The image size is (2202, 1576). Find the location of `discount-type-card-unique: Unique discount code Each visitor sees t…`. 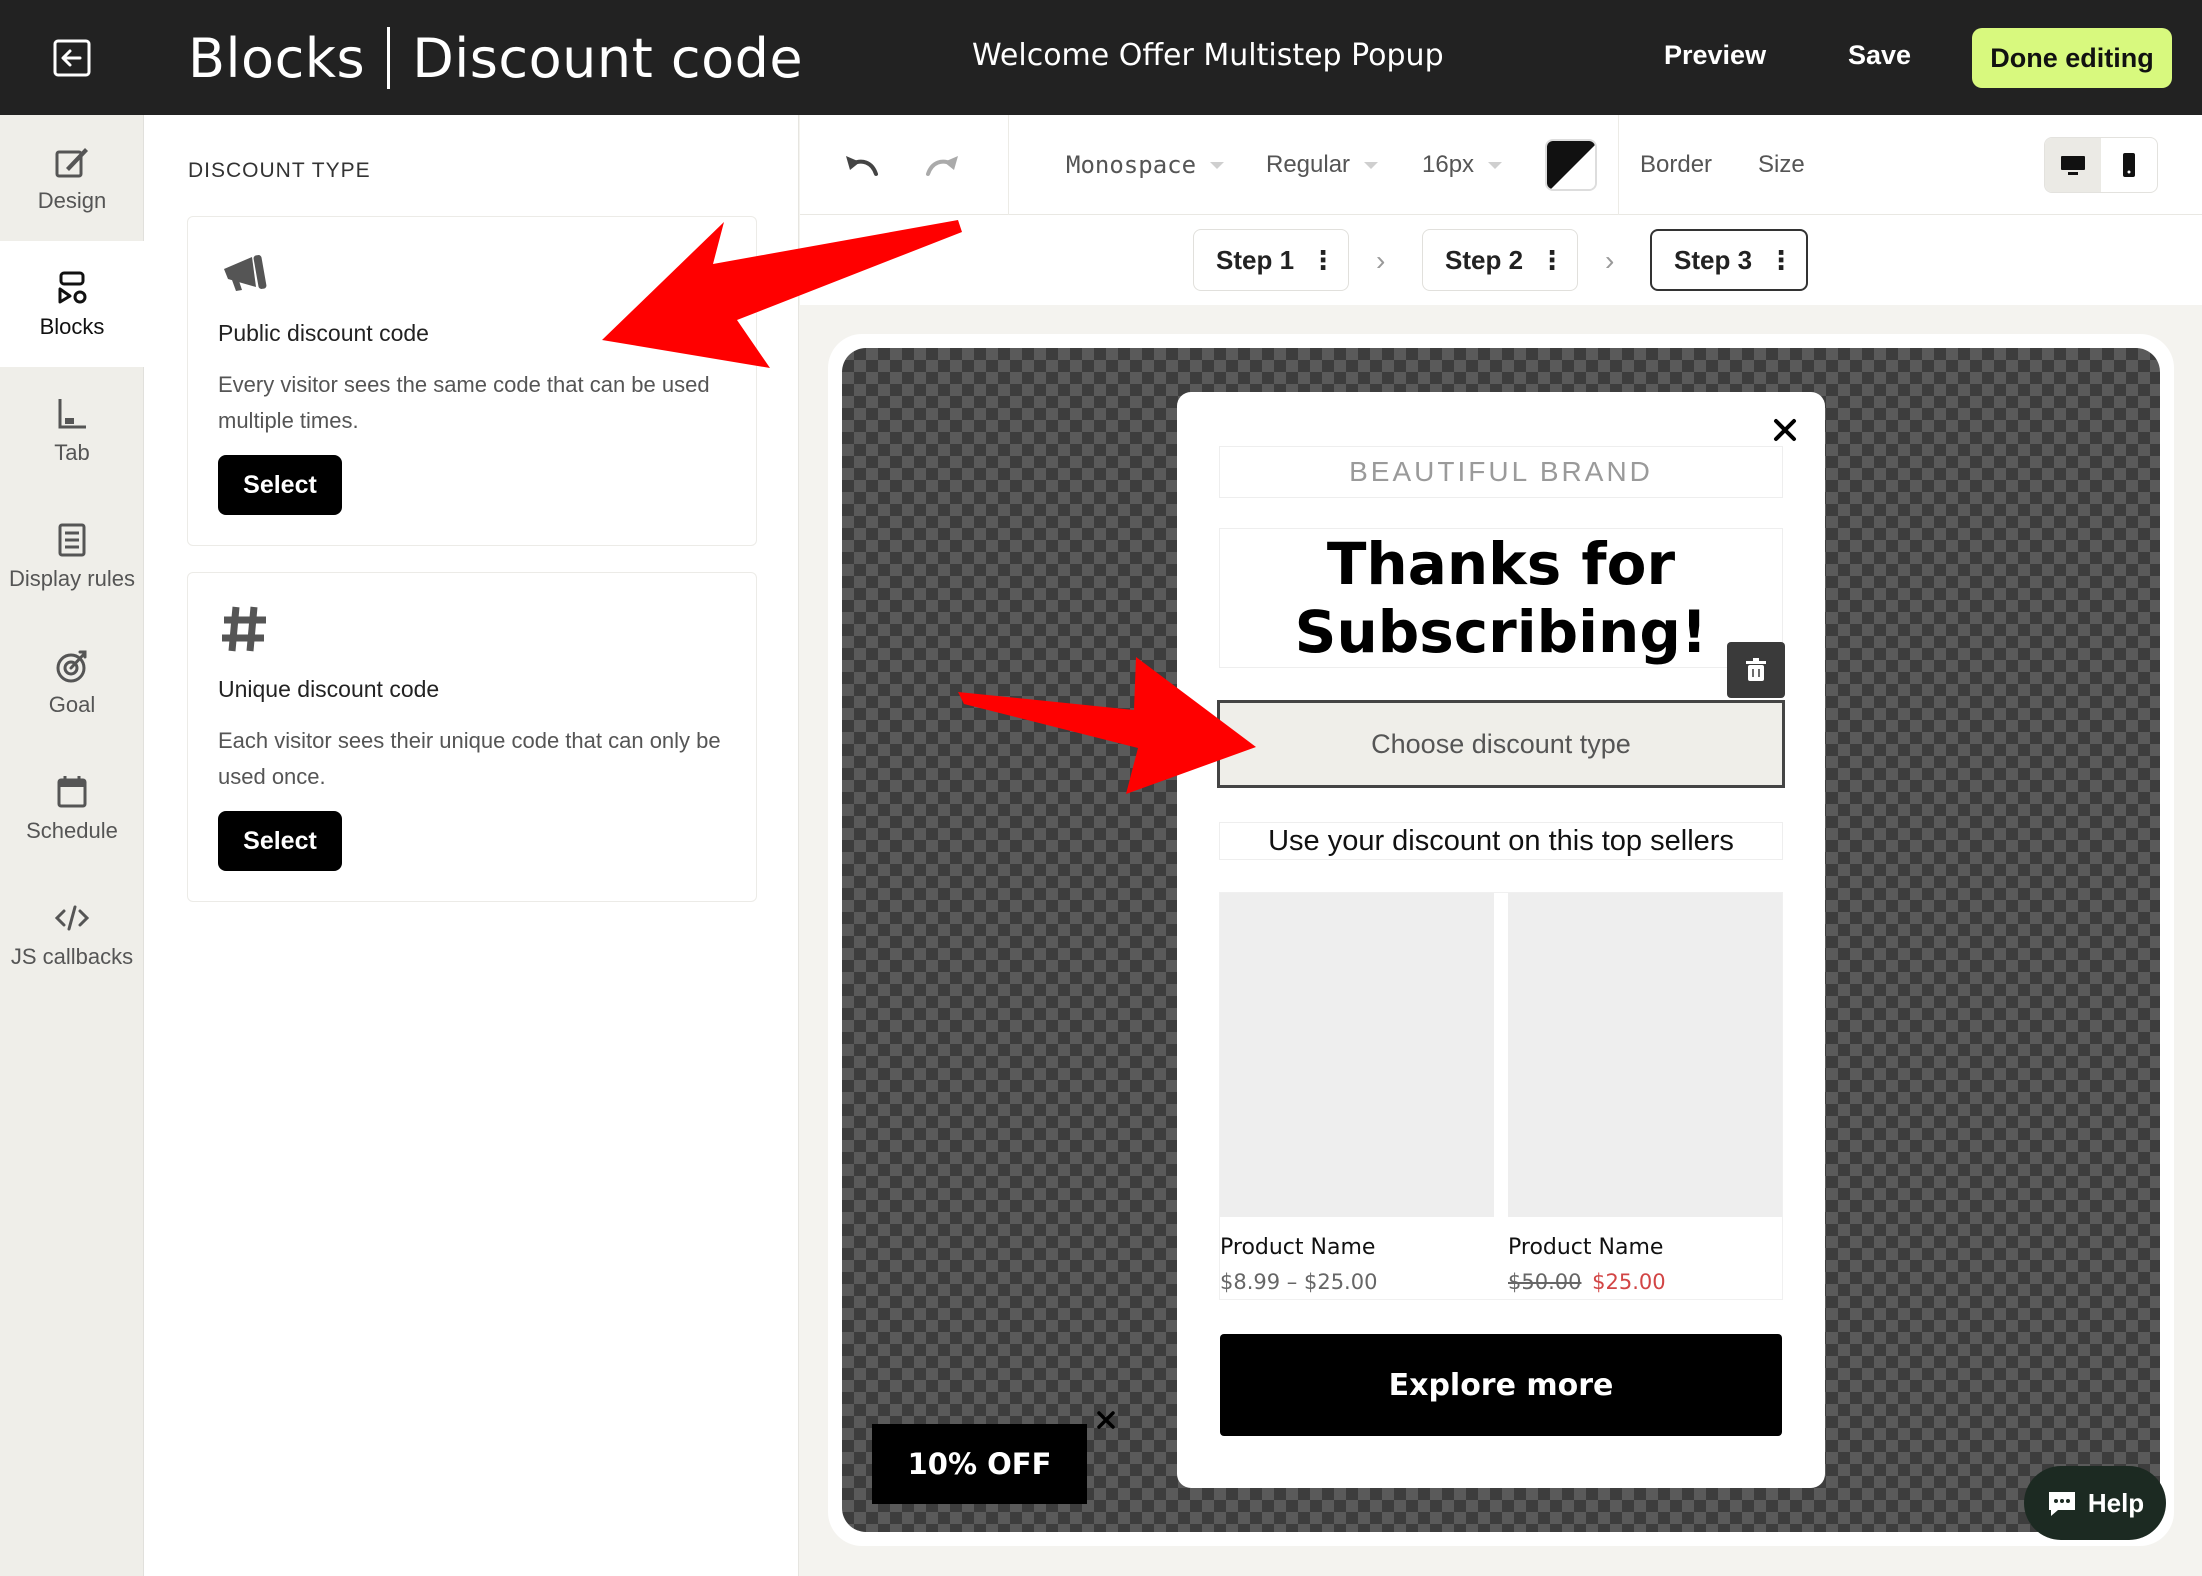

discount-type-card-unique: Unique discount code Each visitor sees t… is located at coordinates (472, 737).